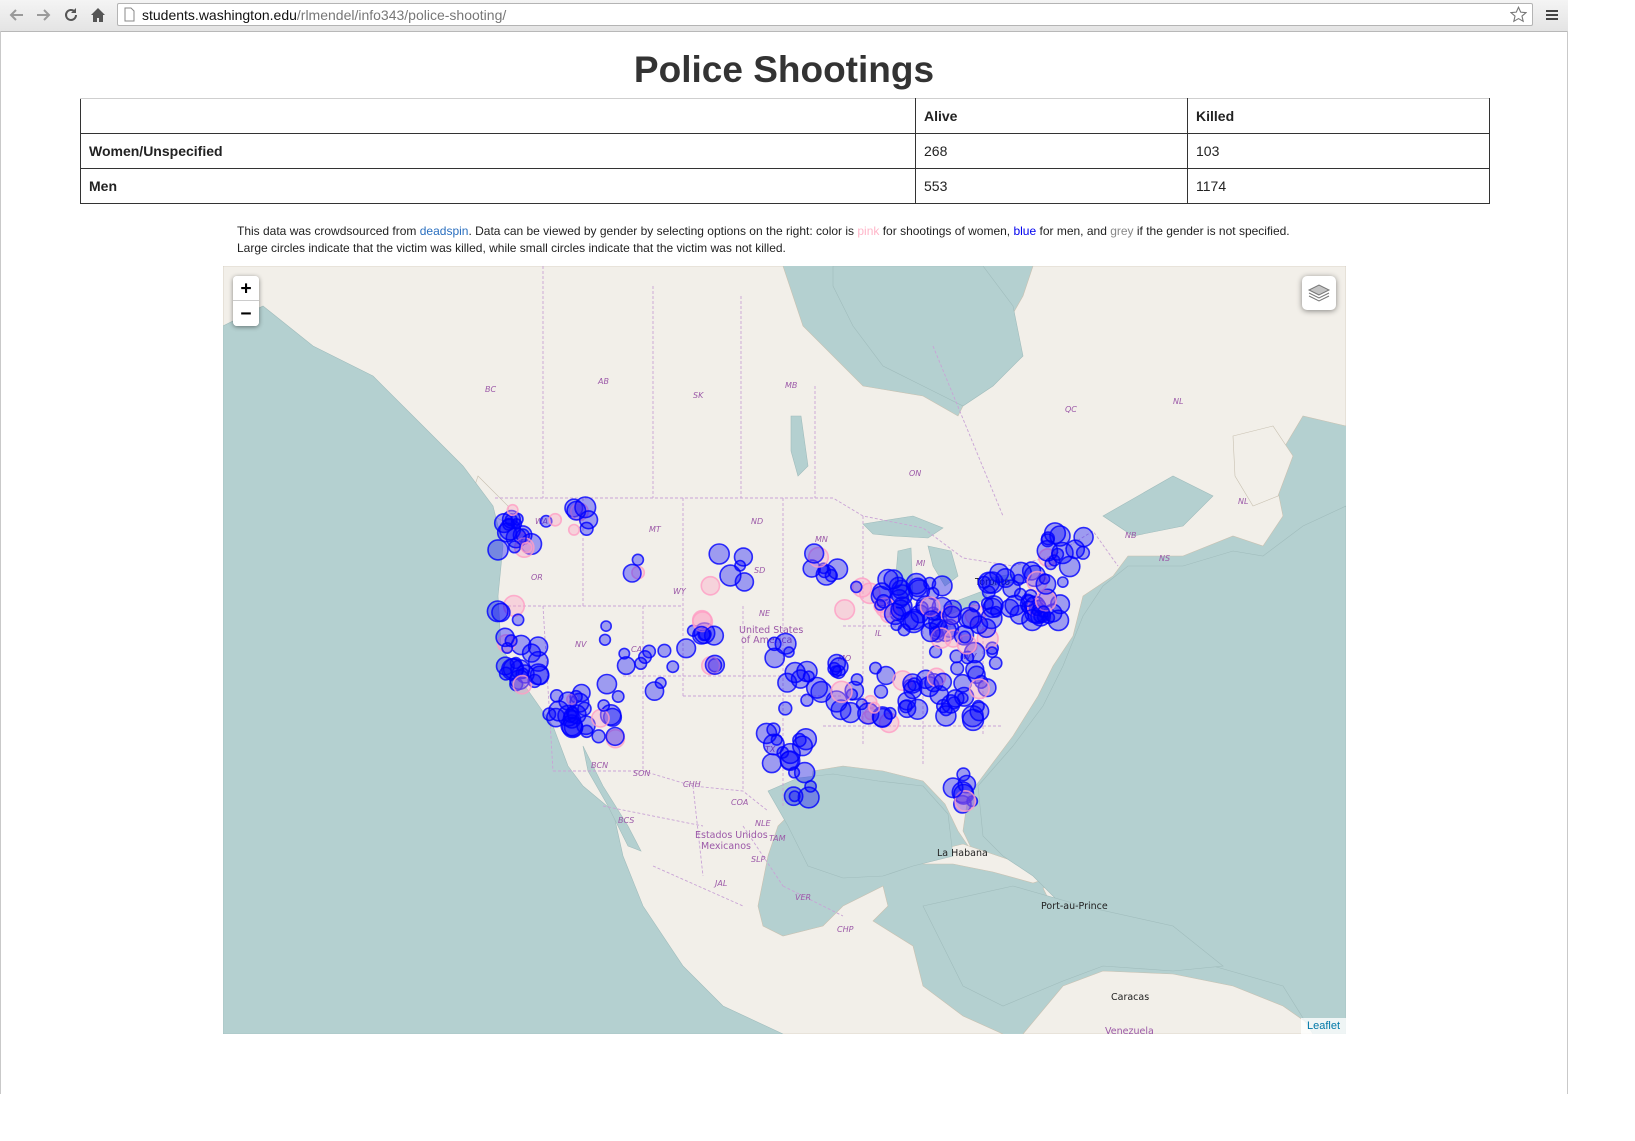 The height and width of the screenshot is (1141, 1635). Describe the element at coordinates (641, 773) in the screenshot. I see `map-label: SON` at that location.